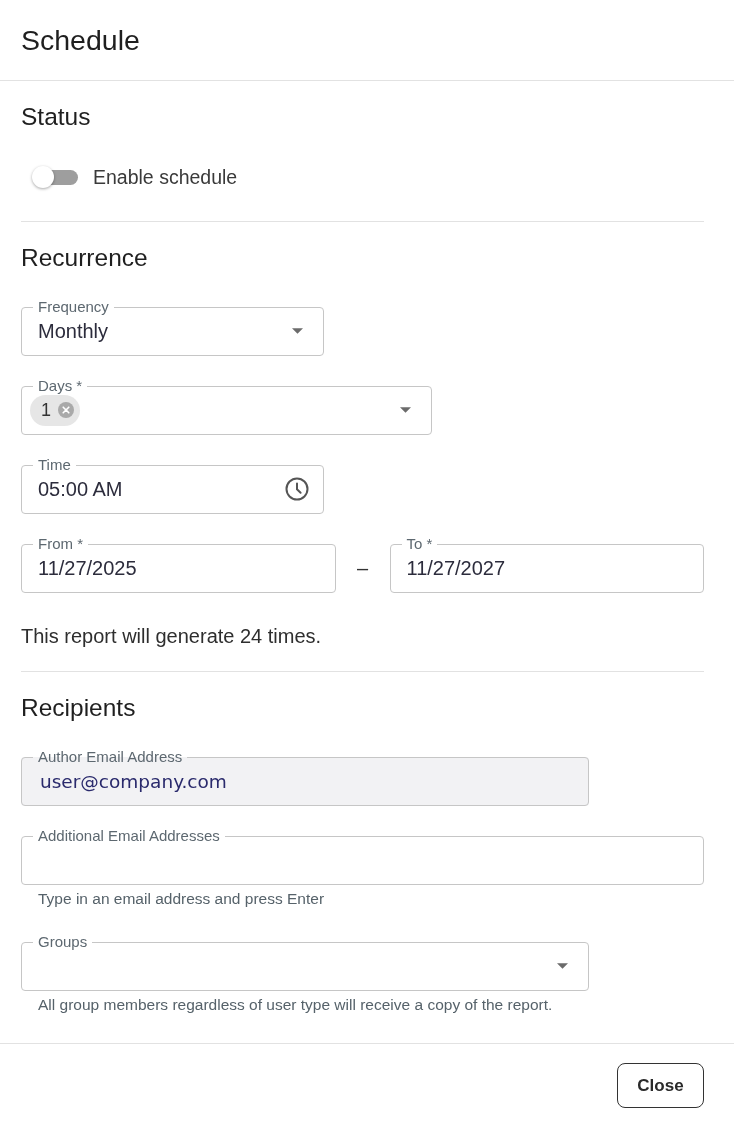  Describe the element at coordinates (226, 406) in the screenshot. I see `multi-select-field: Days * 1` at that location.